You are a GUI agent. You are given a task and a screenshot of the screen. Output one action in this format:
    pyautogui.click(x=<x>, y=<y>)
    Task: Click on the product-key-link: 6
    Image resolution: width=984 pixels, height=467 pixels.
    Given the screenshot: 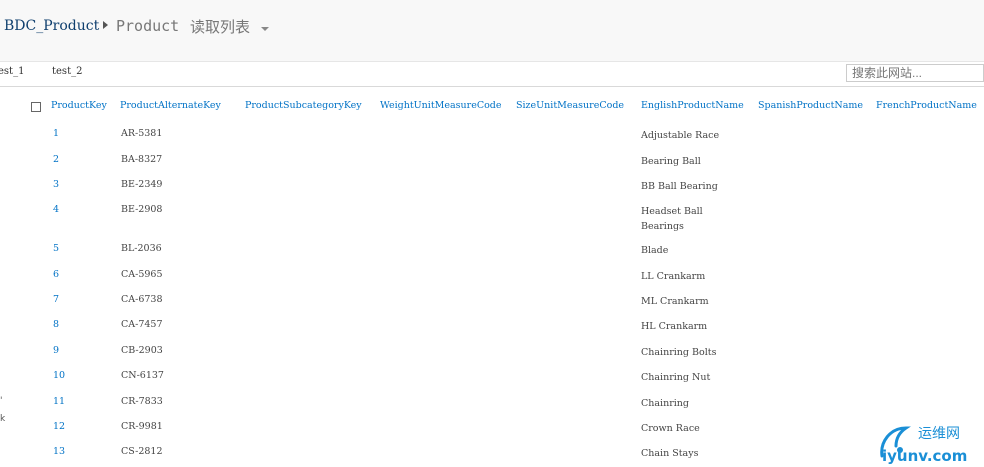 What is the action you would take?
    pyautogui.click(x=56, y=274)
    